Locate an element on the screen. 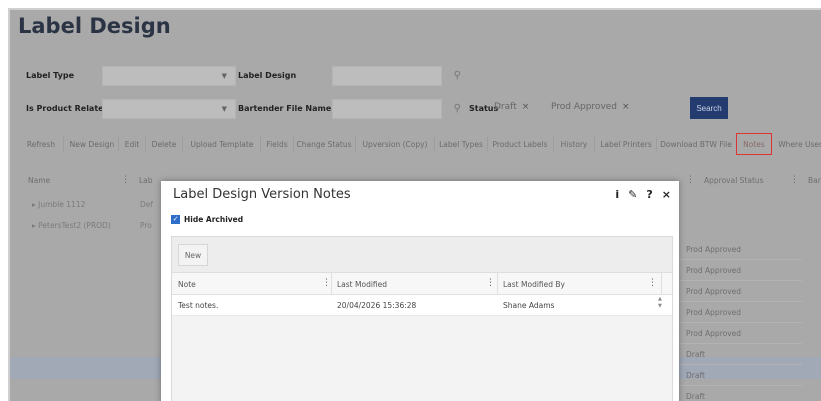  change-status-button: Change Status is located at coordinates (324, 144).